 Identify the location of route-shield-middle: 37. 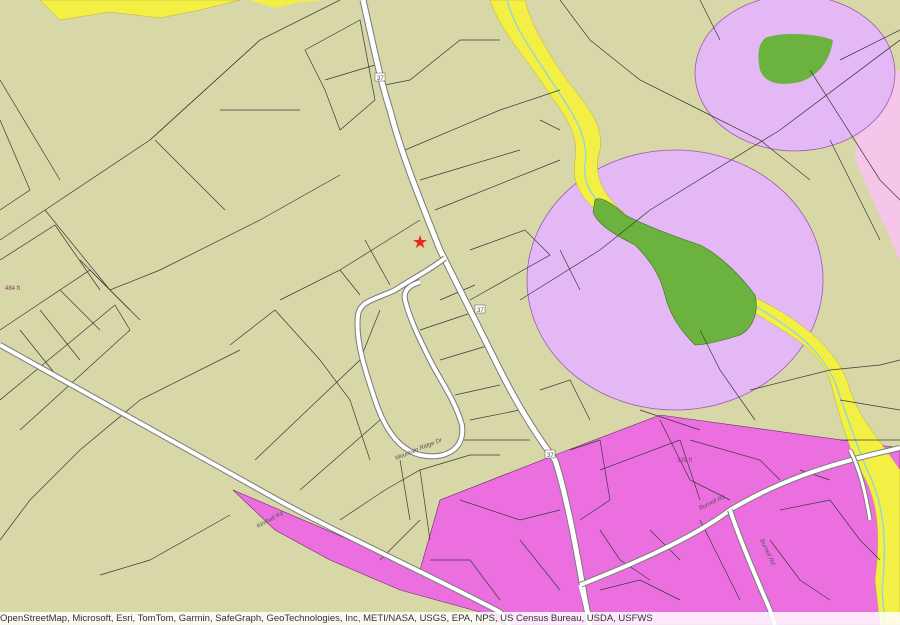
(480, 309).